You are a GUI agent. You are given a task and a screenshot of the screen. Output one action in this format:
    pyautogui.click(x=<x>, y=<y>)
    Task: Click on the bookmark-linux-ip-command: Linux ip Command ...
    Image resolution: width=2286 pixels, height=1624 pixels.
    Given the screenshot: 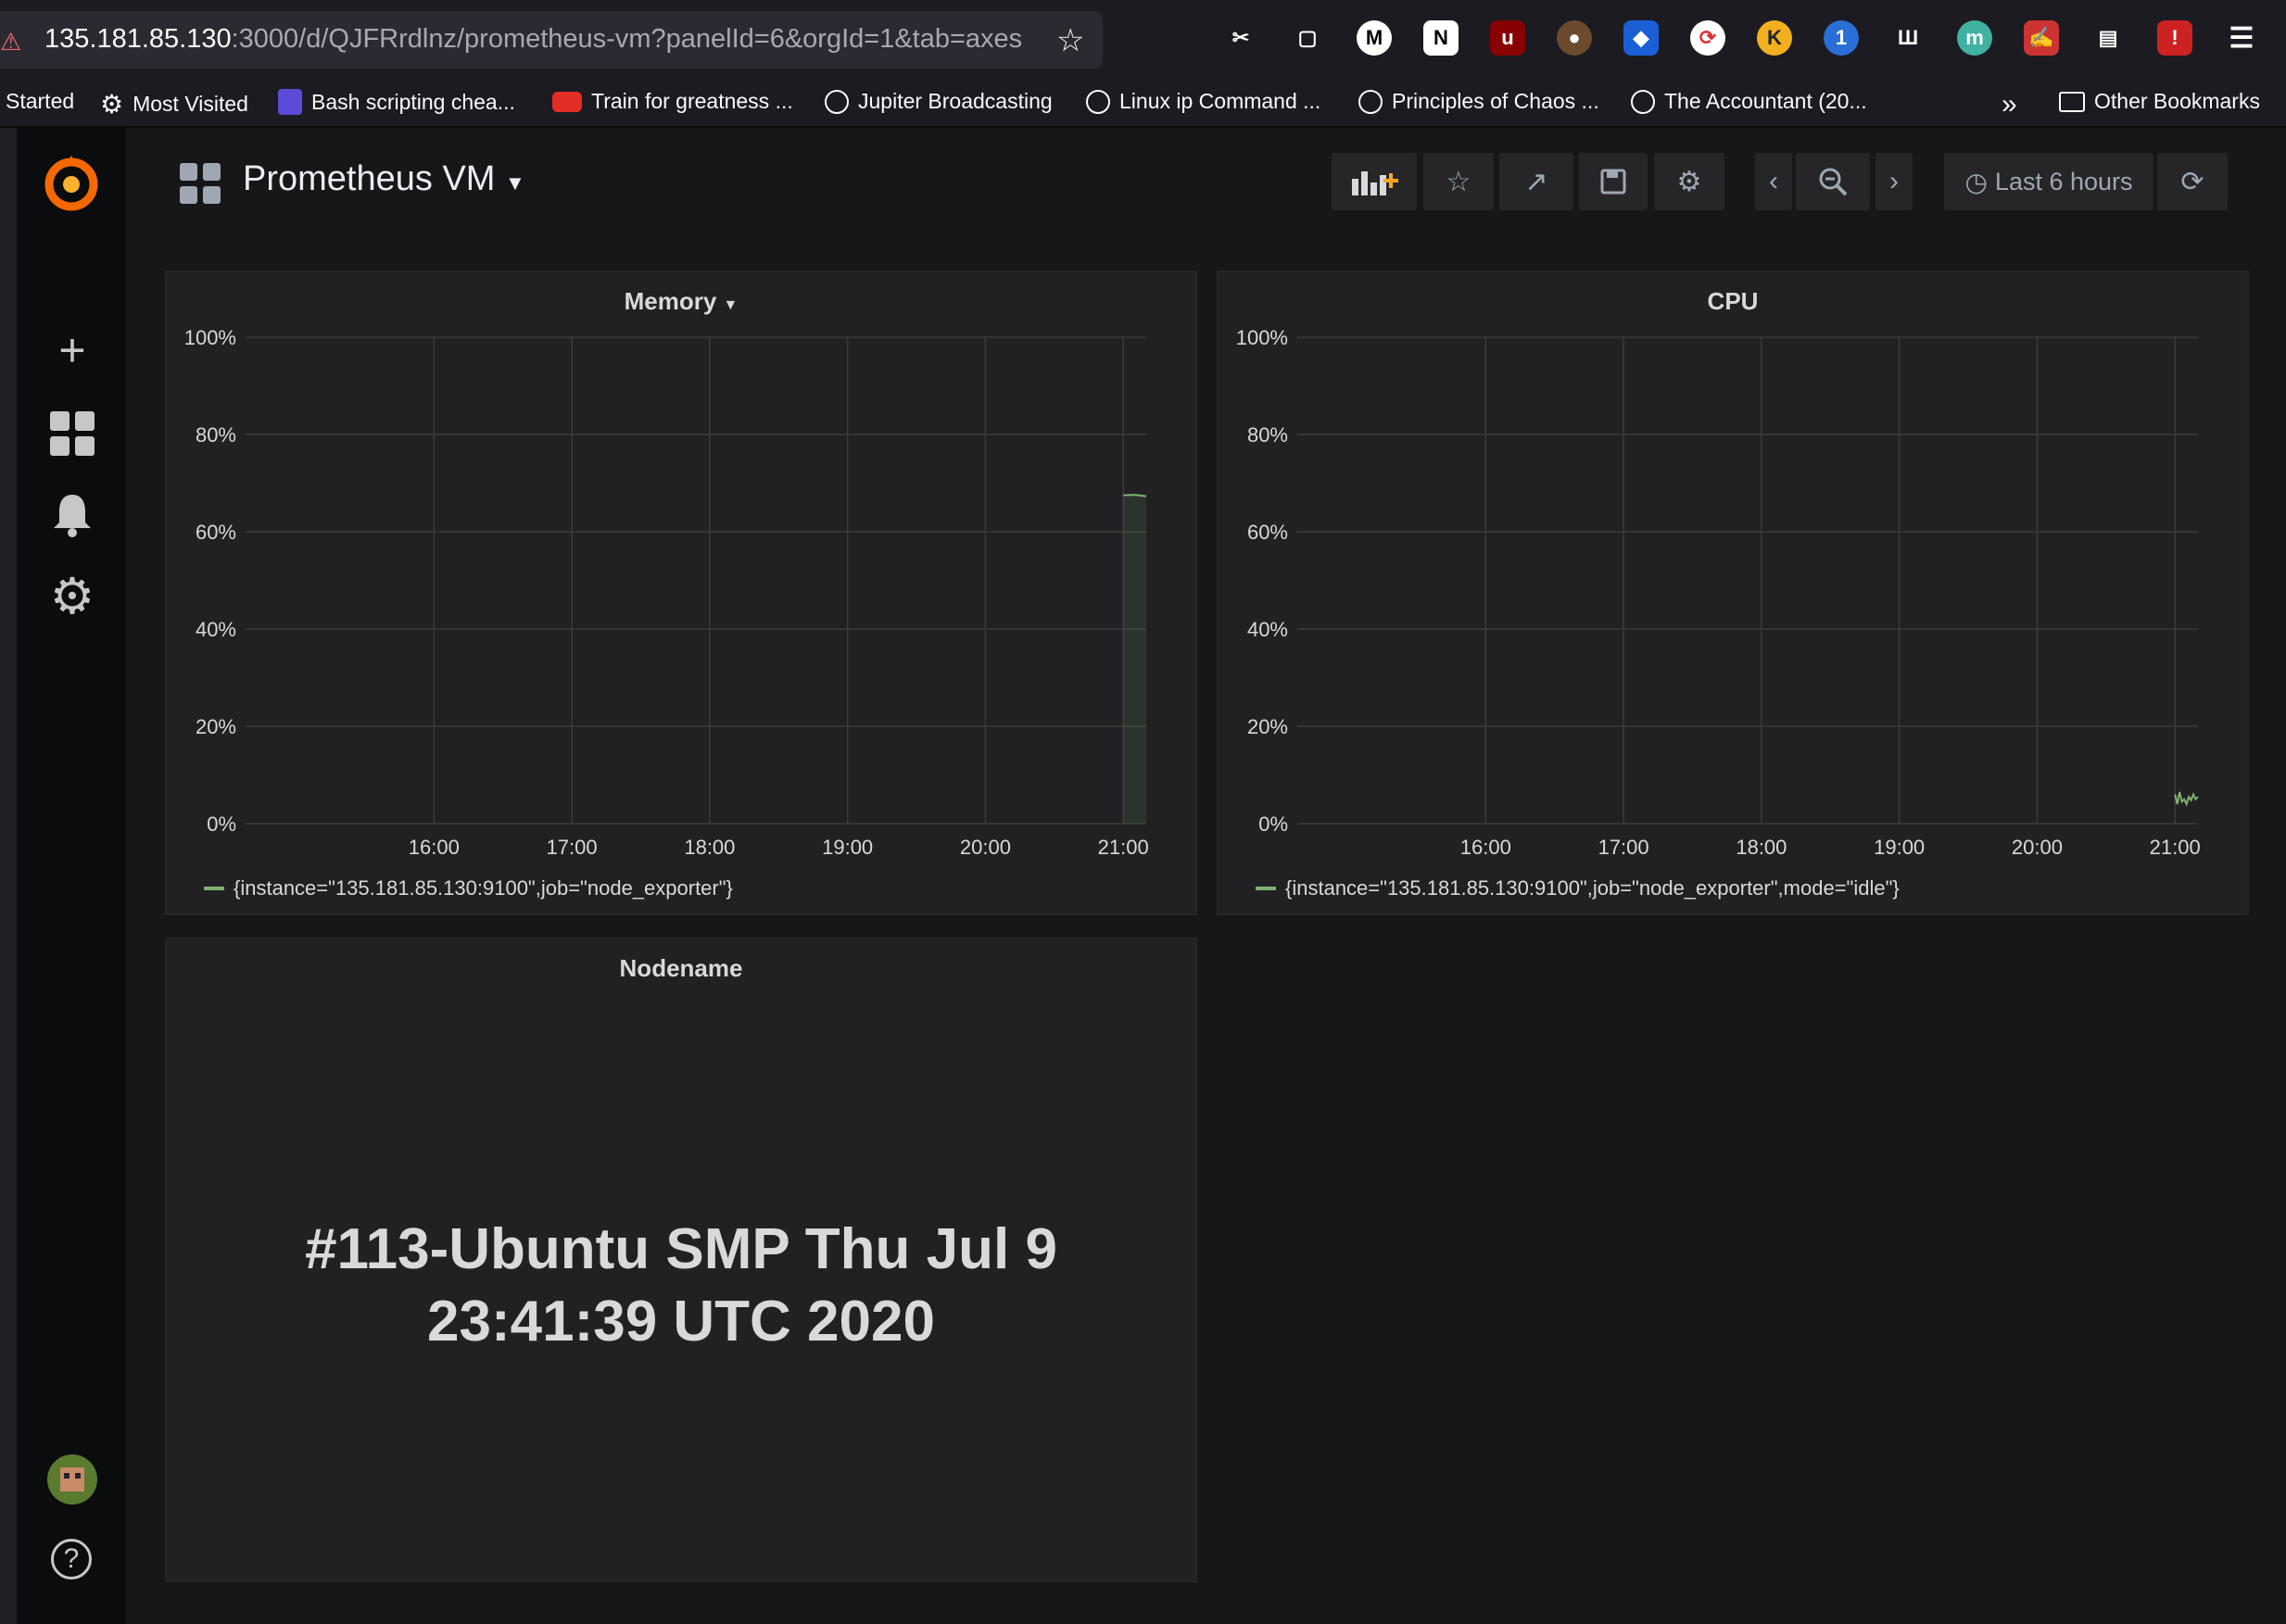 What is the action you would take?
    pyautogui.click(x=1203, y=101)
    